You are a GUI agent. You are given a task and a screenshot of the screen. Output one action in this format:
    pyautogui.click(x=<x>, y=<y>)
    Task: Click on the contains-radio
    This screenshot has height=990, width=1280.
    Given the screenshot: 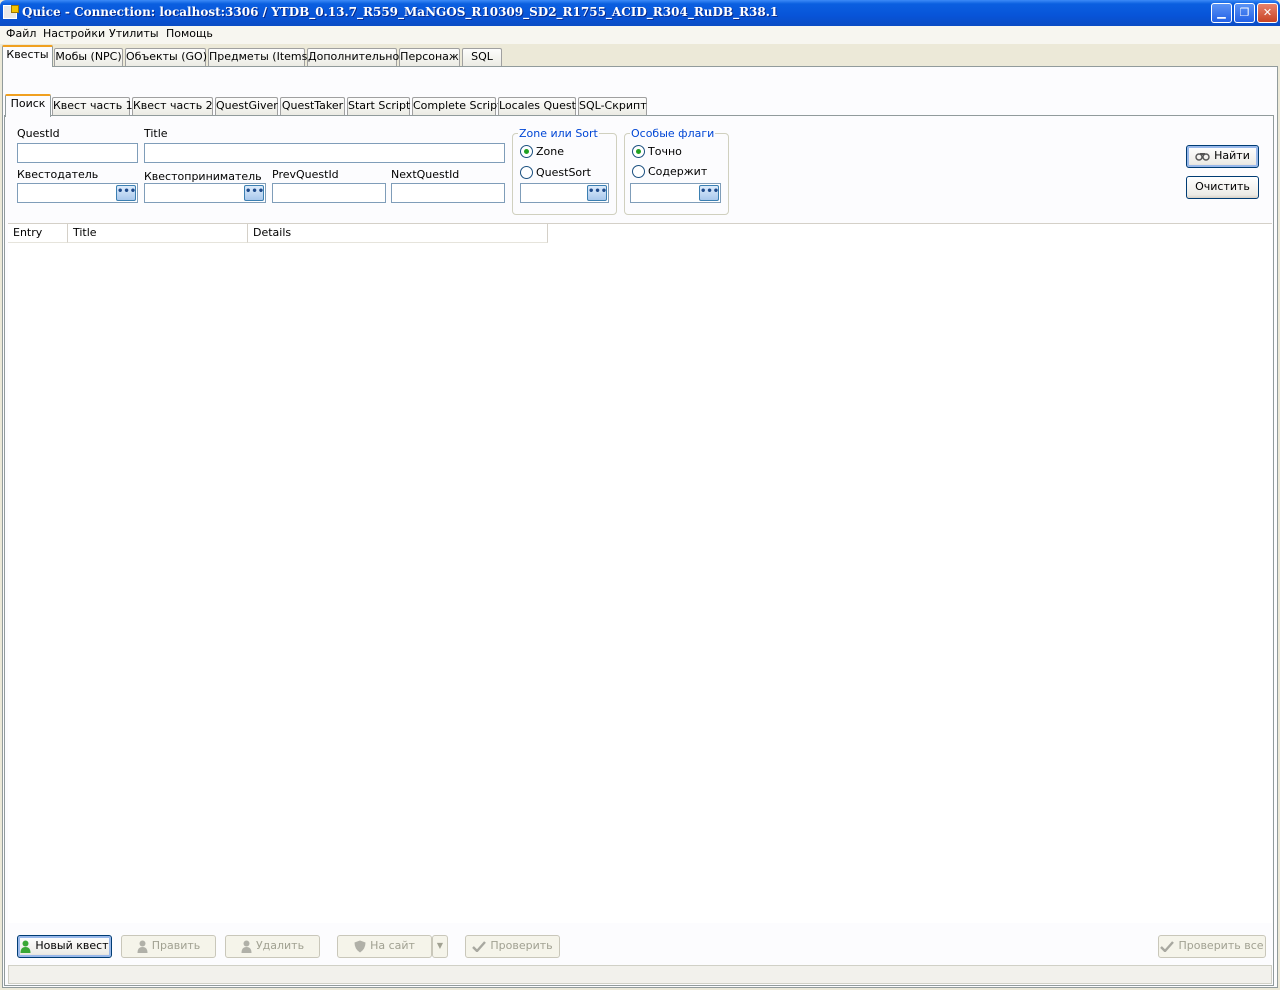 What is the action you would take?
    pyautogui.click(x=638, y=171)
    